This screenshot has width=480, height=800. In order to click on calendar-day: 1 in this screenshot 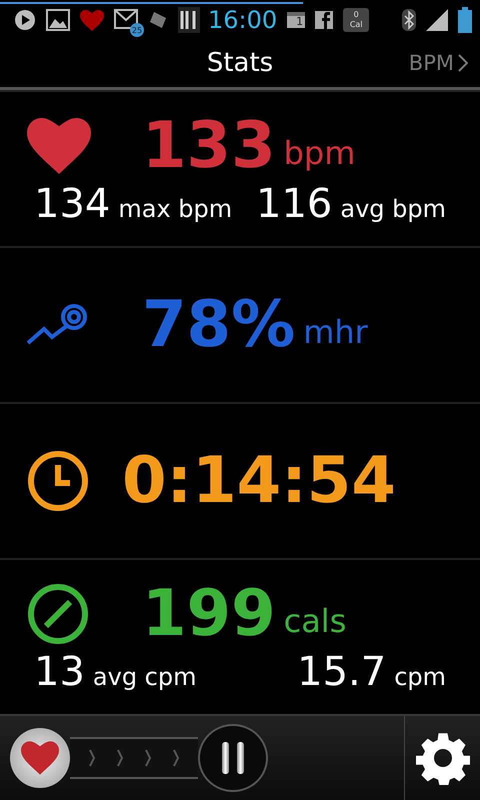, I will do `click(296, 20)`.